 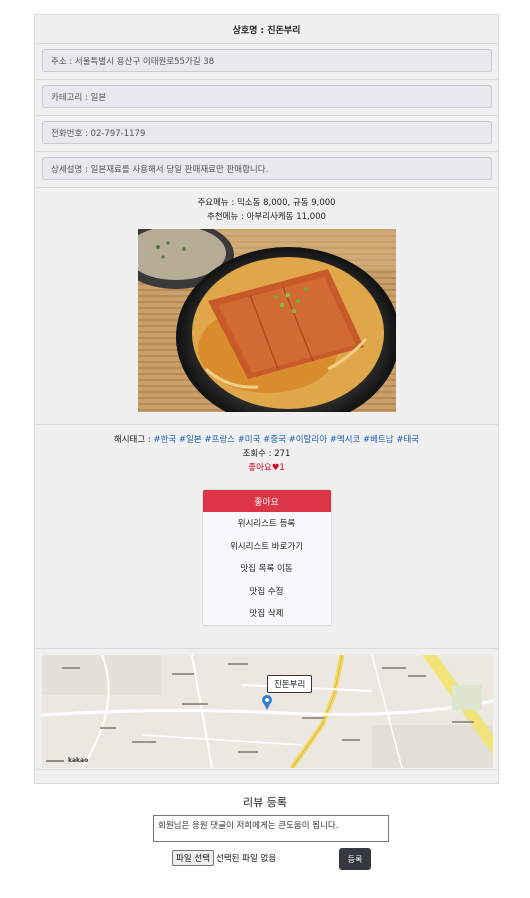 What do you see at coordinates (266, 501) in the screenshot?
I see `like-button: 좋아요` at bounding box center [266, 501].